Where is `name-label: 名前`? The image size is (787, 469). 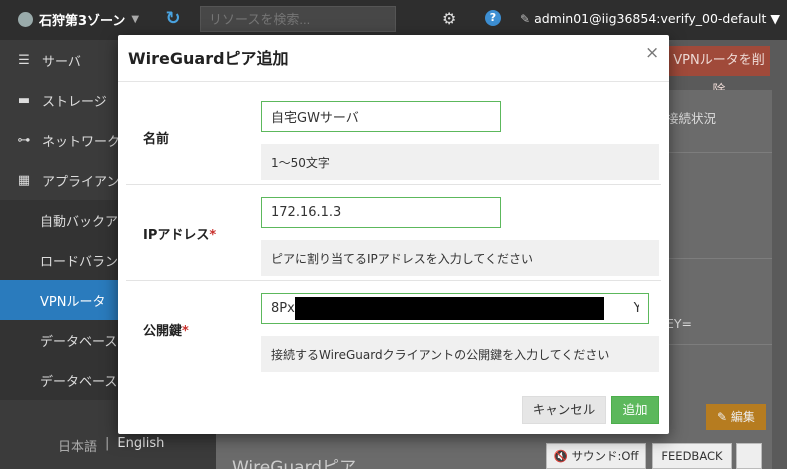 name-label: 名前 is located at coordinates (156, 137).